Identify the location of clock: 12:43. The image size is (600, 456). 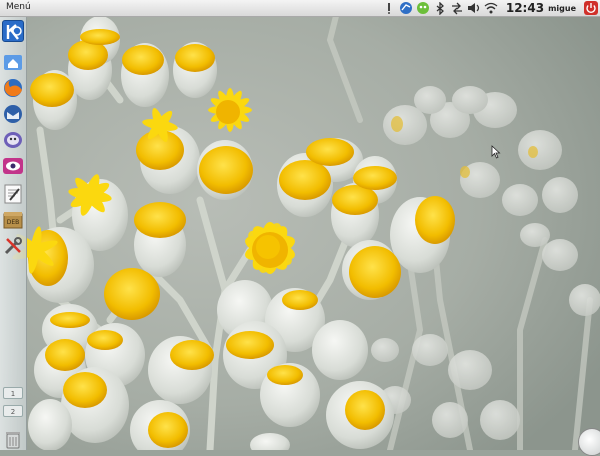
(525, 8).